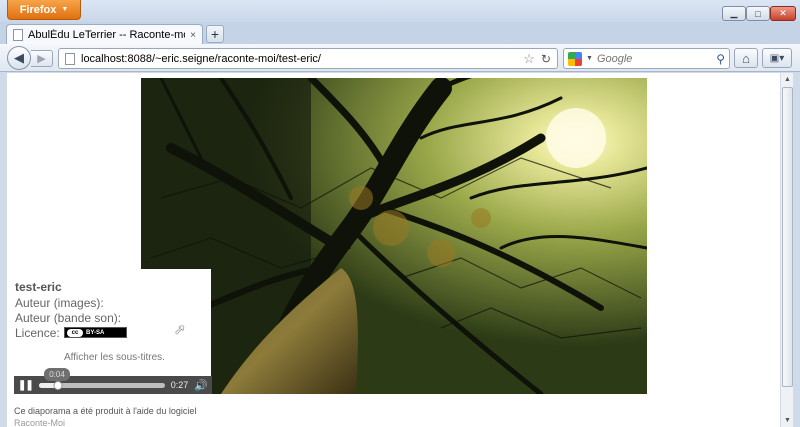 This screenshot has width=800, height=427. I want to click on forward-button: ▶, so click(42, 58).